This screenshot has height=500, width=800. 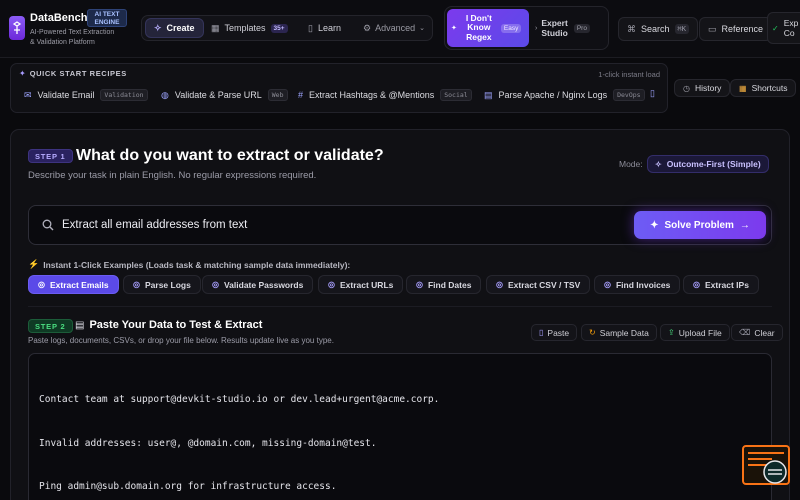 I want to click on nav-learn-tab: ▯ Learn, so click(x=324, y=28).